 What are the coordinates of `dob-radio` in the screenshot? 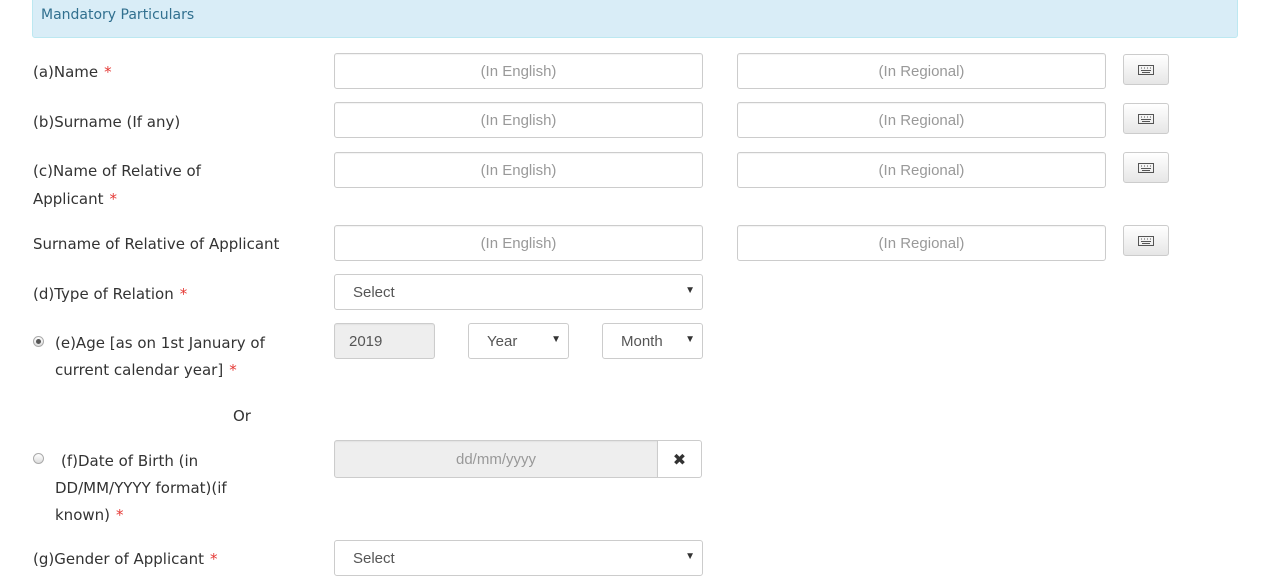 It's located at (38, 458).